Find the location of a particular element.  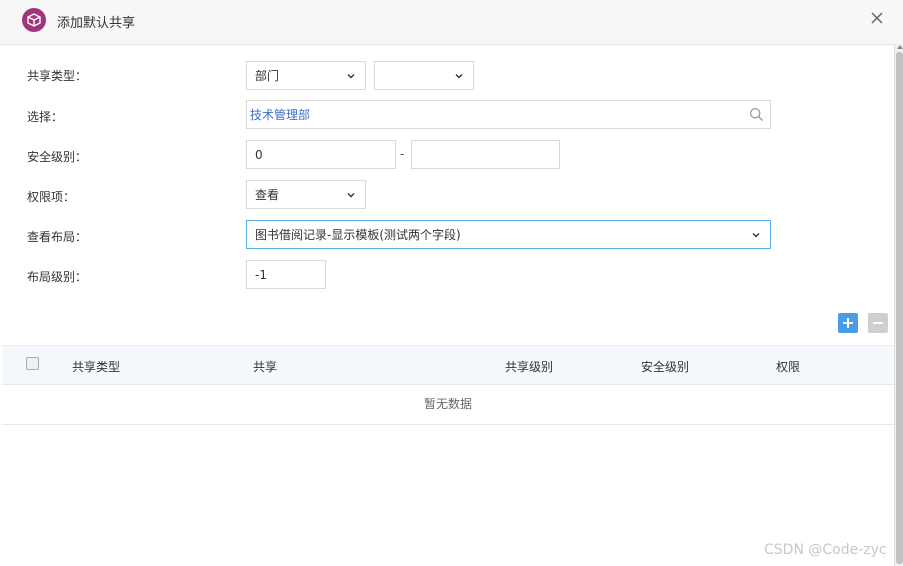

layout-level-label: 布局级别： is located at coordinates (57, 277).